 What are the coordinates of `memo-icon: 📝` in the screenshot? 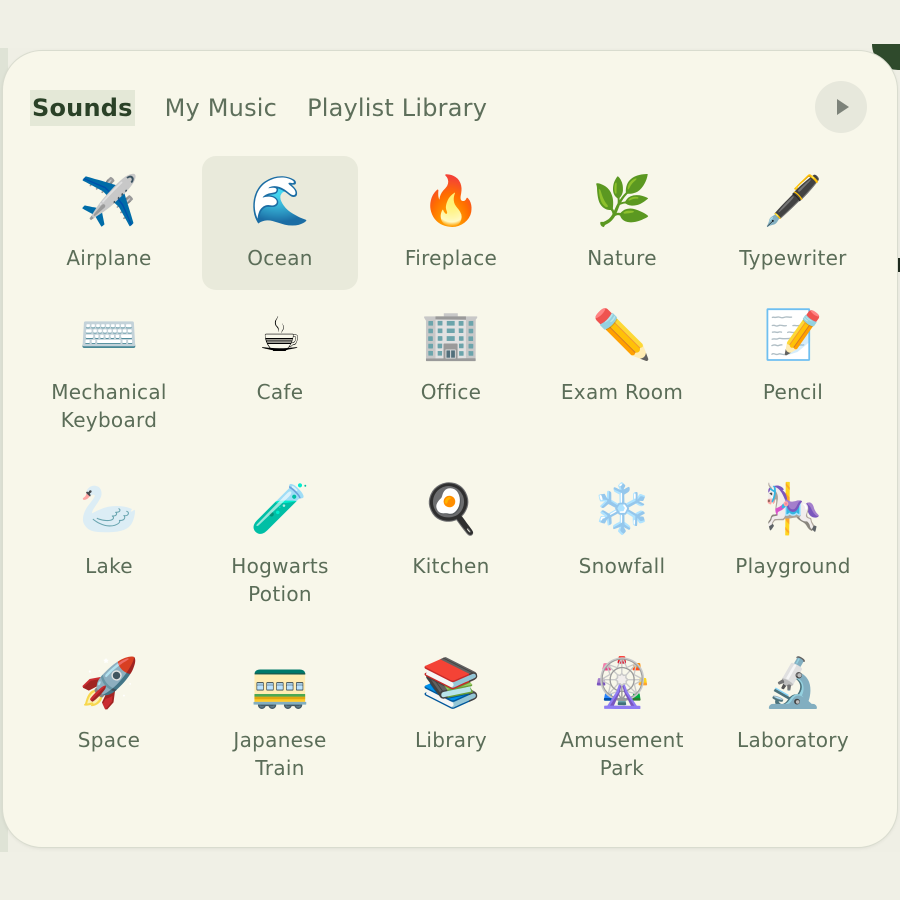 It's located at (793, 335).